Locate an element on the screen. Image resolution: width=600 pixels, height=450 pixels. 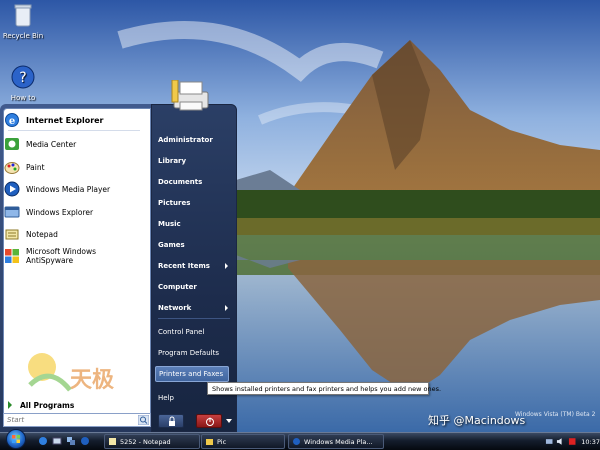
power-button is located at coordinates (209, 421).